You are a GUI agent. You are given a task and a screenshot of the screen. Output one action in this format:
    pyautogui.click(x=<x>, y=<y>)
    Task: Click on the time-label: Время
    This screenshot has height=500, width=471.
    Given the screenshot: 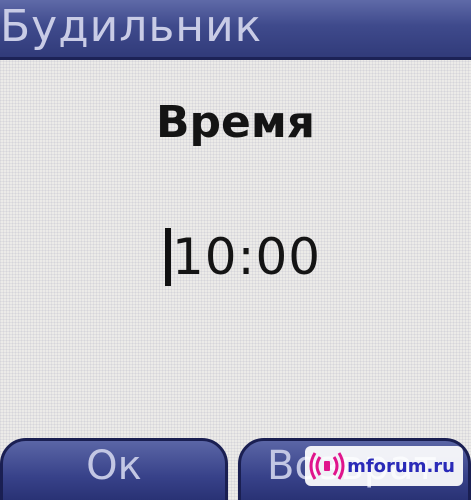 What is the action you would take?
    pyautogui.click(x=235, y=122)
    